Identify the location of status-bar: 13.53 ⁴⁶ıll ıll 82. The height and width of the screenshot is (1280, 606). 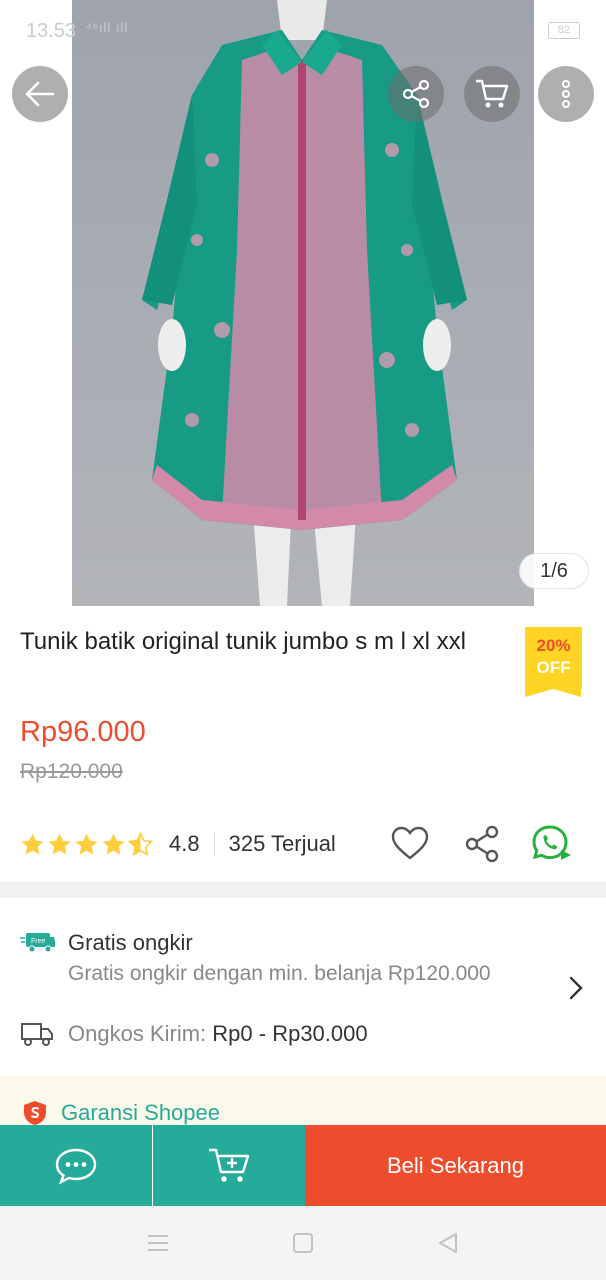
(303, 30).